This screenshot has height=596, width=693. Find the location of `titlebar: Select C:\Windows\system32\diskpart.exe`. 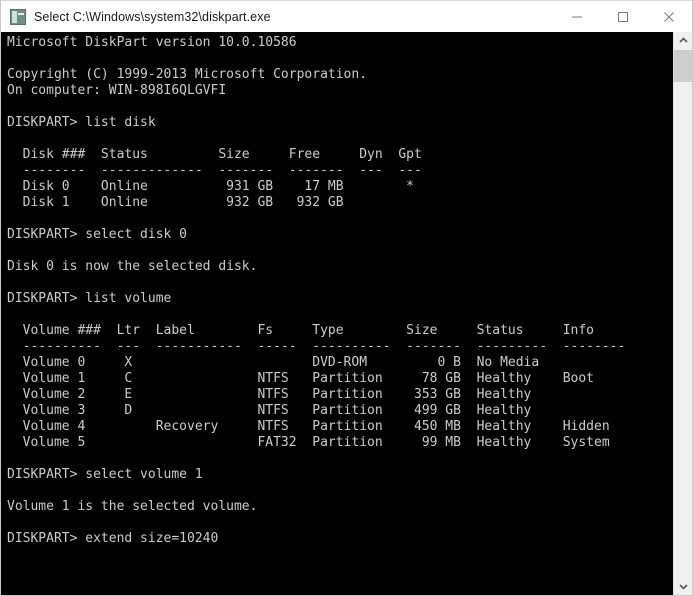

titlebar: Select C:\Windows\system32\diskpart.exe is located at coordinates (346, 16).